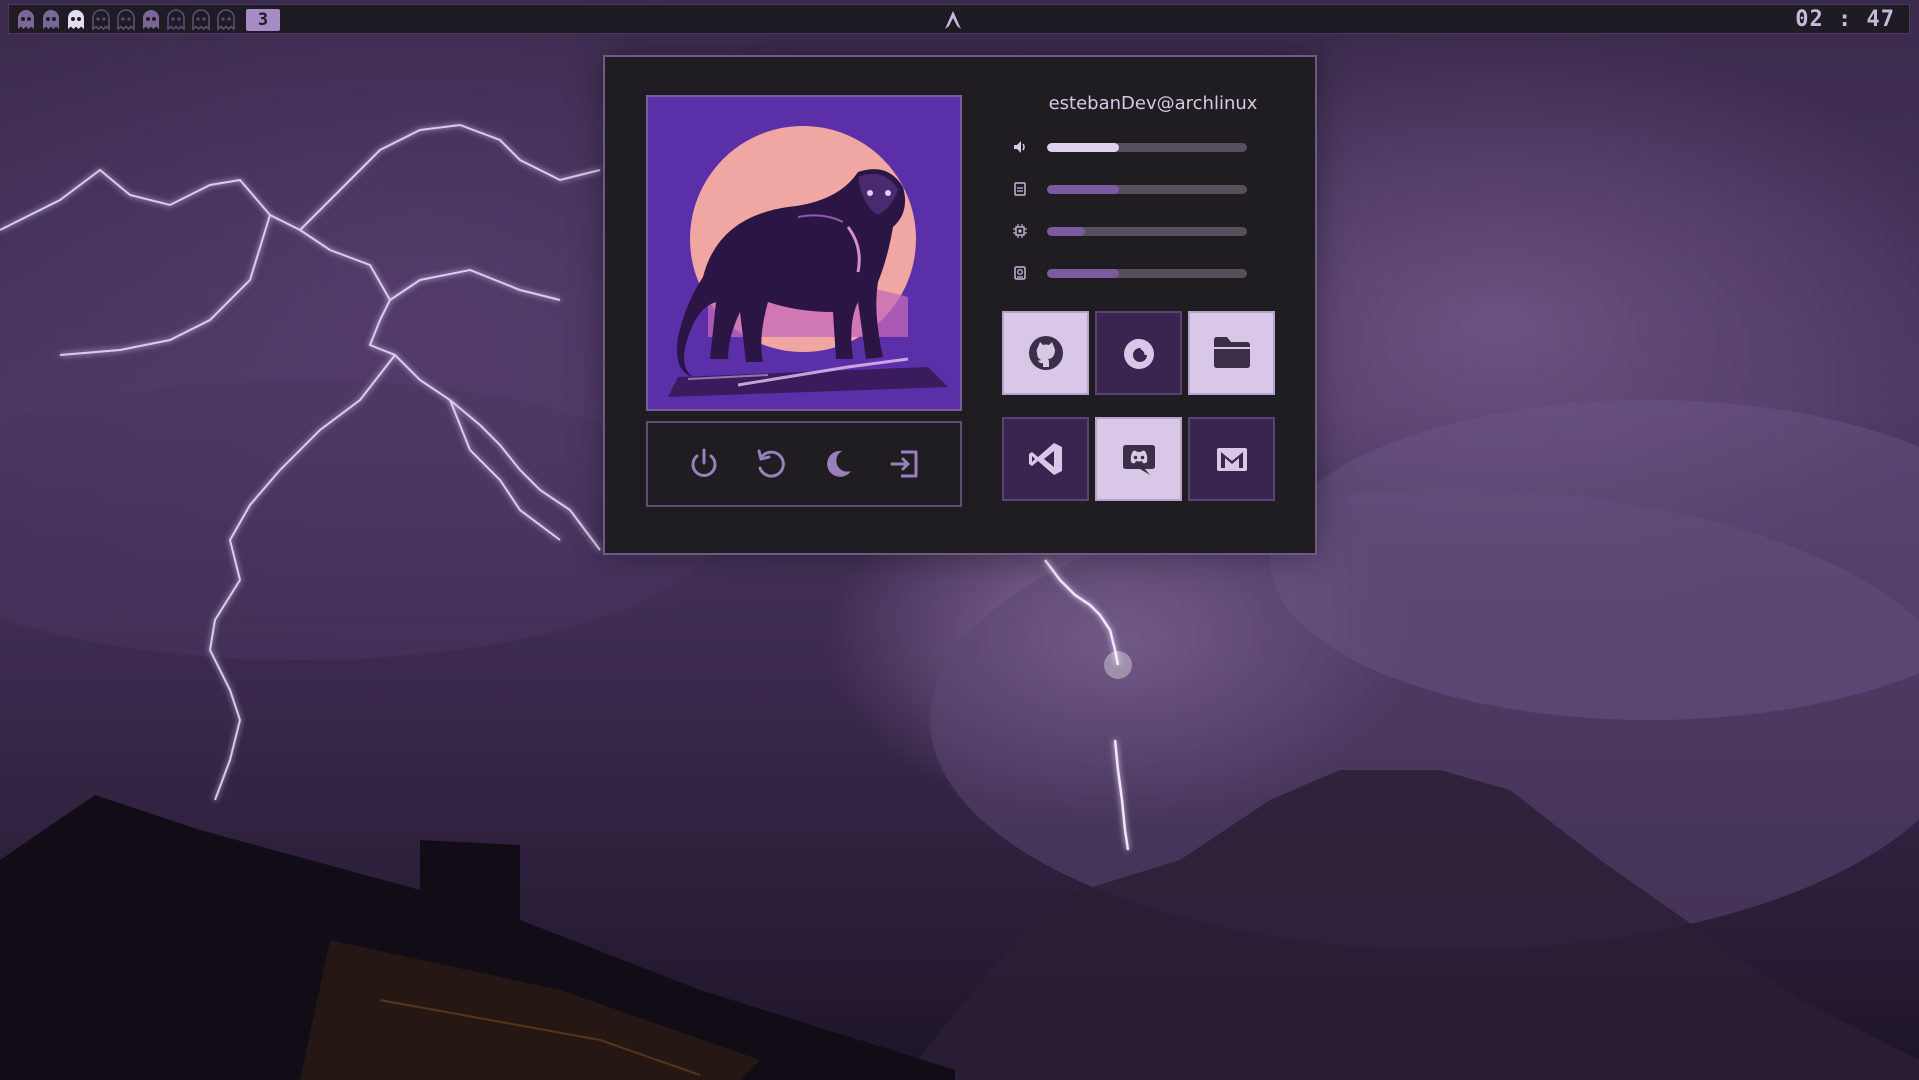 This screenshot has width=1919, height=1080. I want to click on discord-button, so click(1138, 459).